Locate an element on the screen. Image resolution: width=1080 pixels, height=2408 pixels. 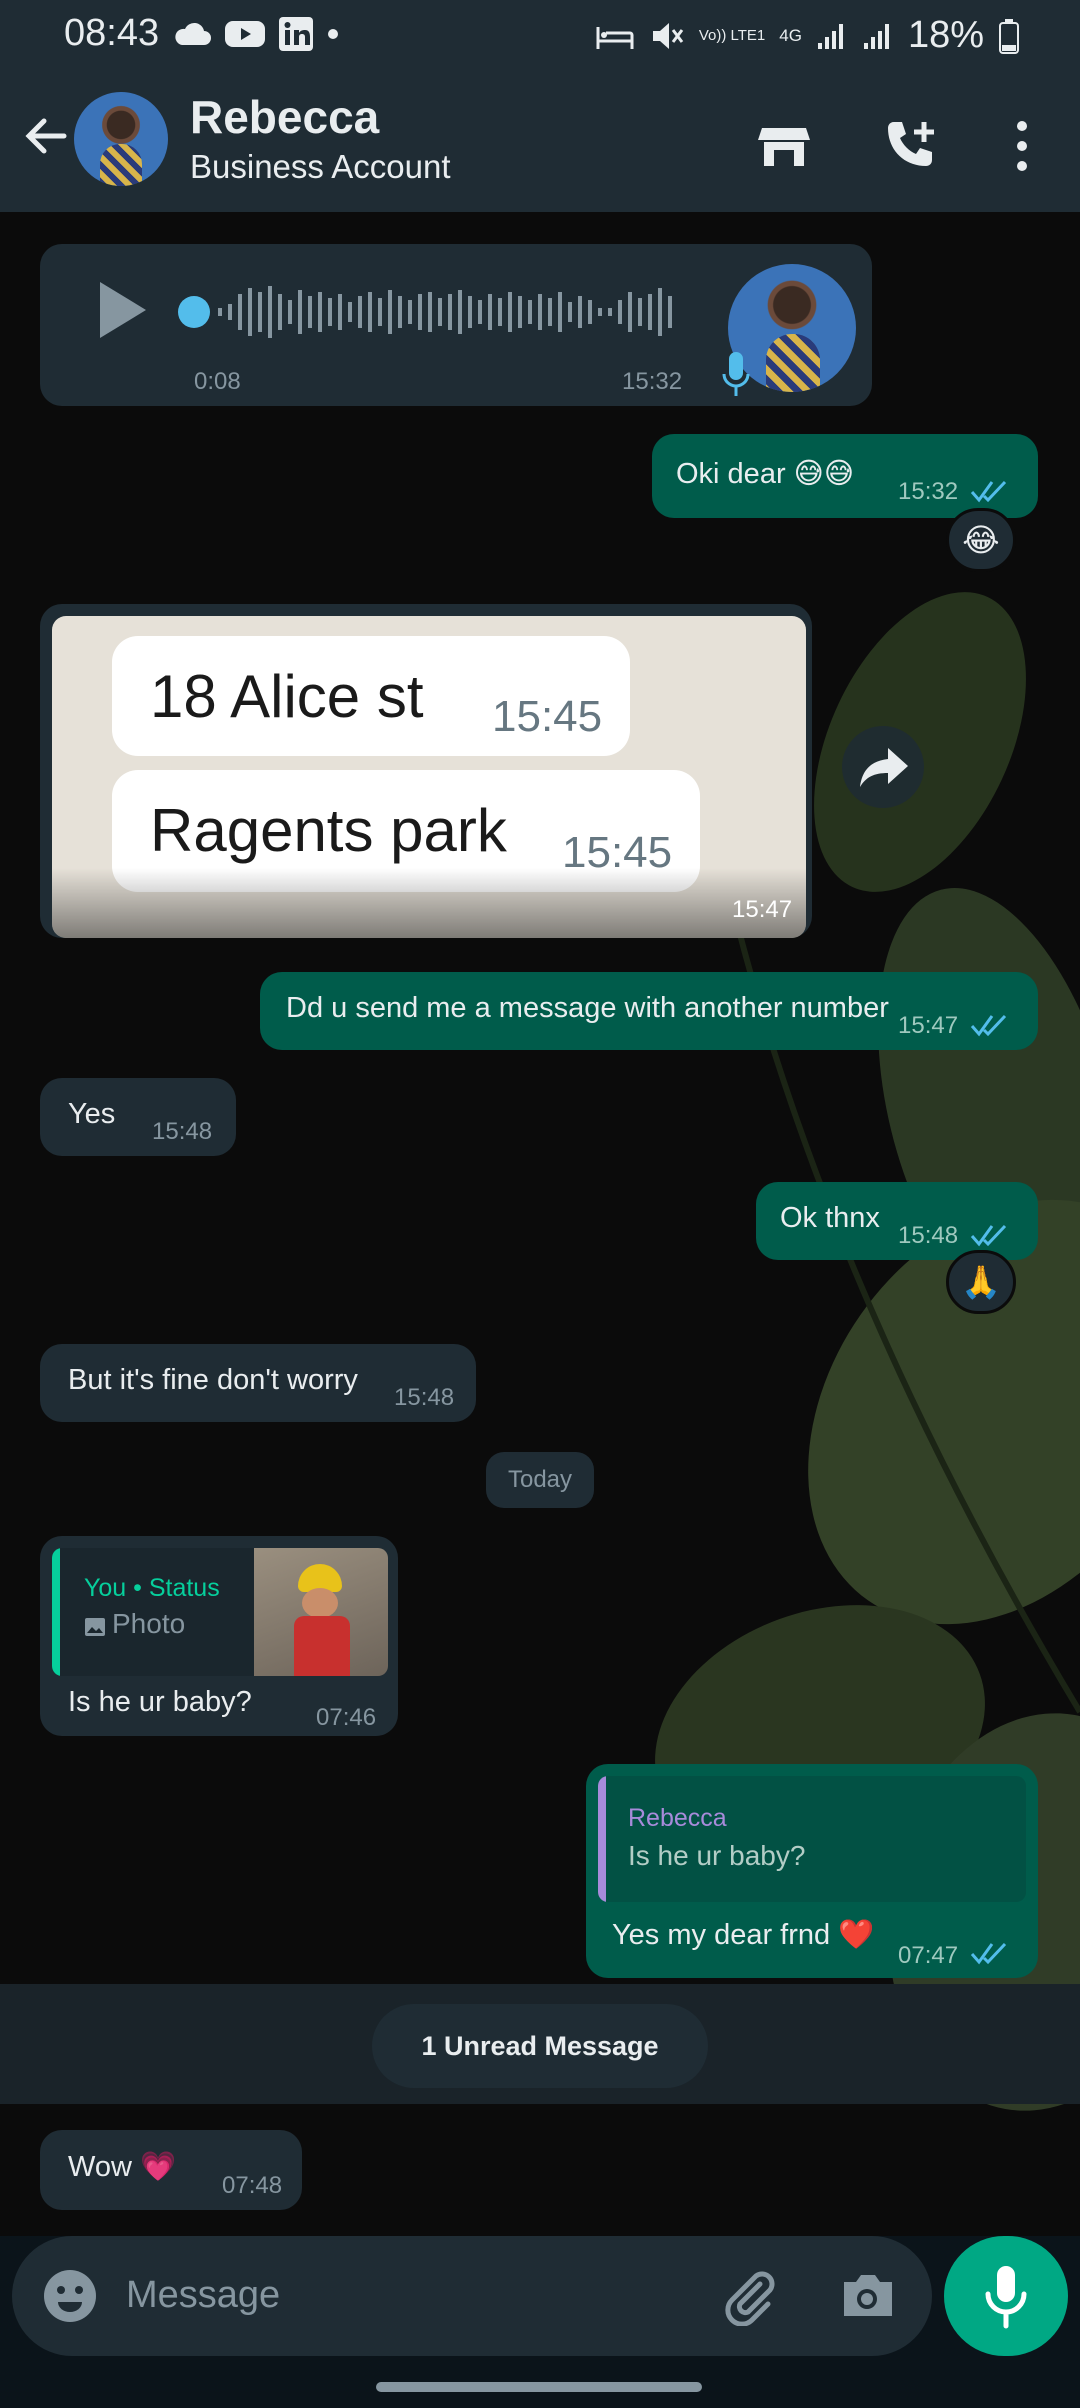
message-bubble-incoming: Yes 15:48 is located at coordinates (138, 1117).